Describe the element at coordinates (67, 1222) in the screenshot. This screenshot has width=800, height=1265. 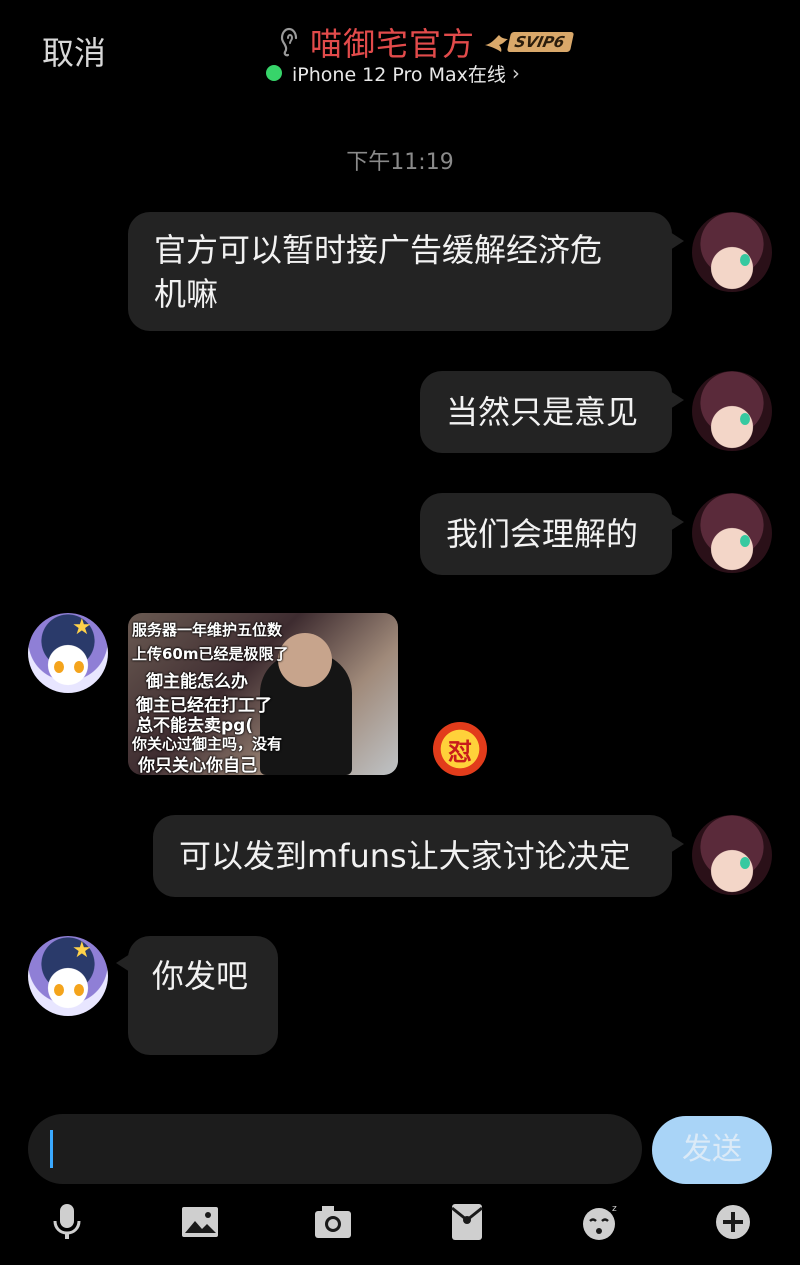
I see `microphone-icon` at that location.